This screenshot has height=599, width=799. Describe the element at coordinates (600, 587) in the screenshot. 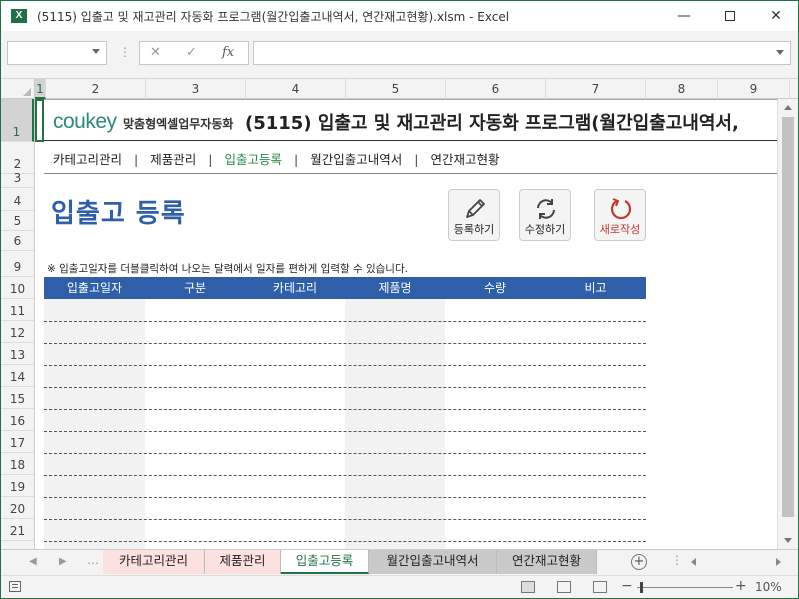

I see `page-break-preview-icon` at that location.